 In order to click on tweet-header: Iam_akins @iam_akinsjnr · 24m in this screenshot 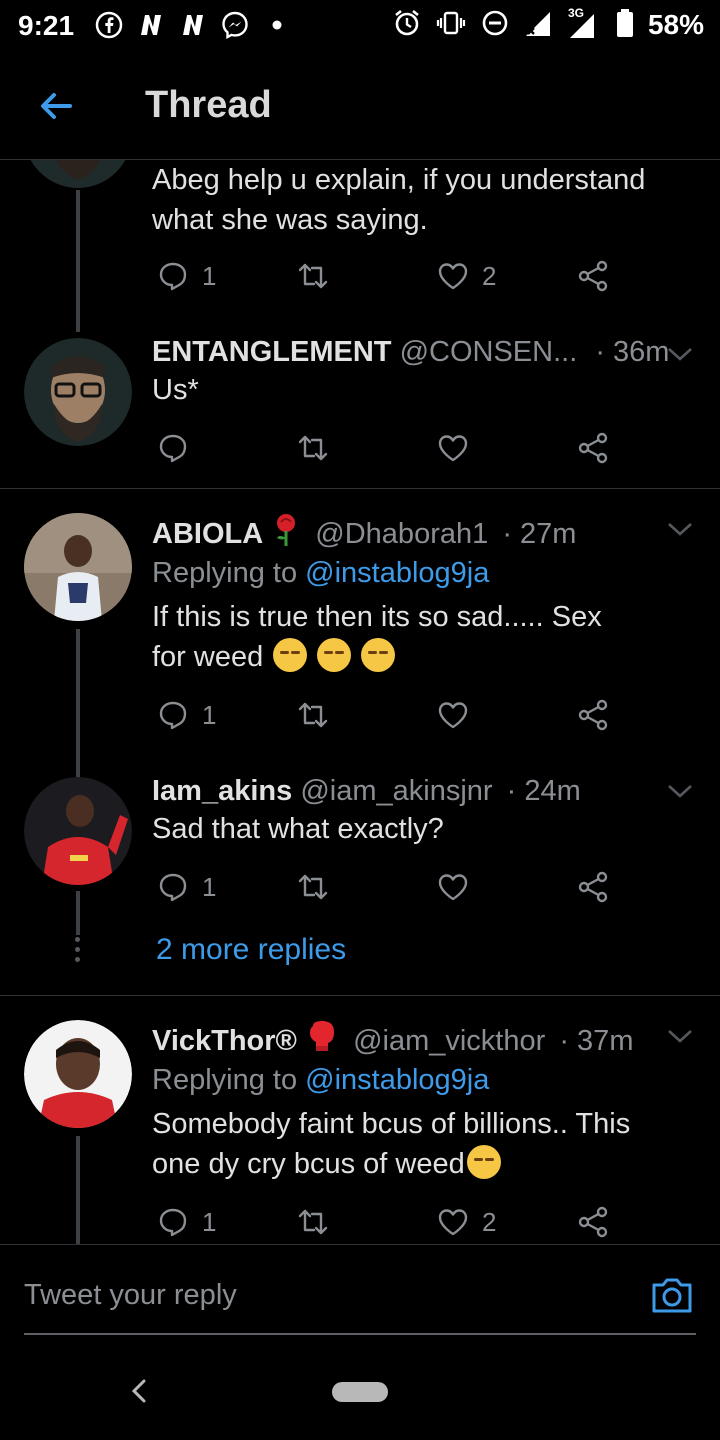, I will do `click(366, 791)`.